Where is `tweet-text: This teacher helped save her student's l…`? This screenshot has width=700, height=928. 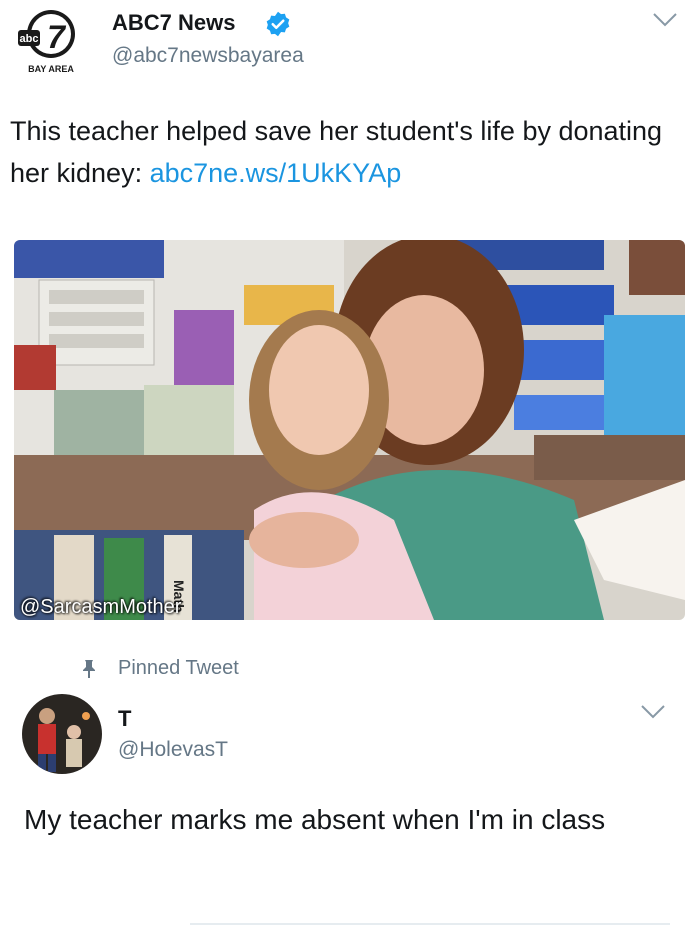
tweet-text: This teacher helped save her student's l… is located at coordinates (350, 152).